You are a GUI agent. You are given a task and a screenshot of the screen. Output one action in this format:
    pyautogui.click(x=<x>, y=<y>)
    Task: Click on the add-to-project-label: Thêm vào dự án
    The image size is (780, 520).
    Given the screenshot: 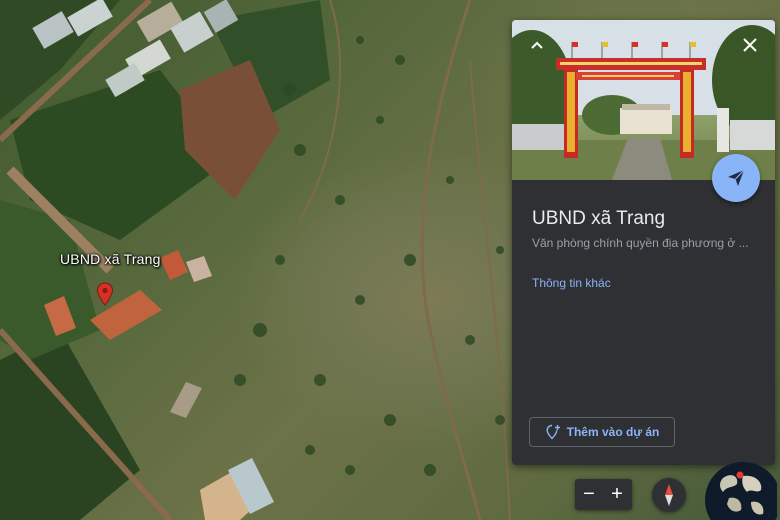 What is the action you would take?
    pyautogui.click(x=613, y=432)
    